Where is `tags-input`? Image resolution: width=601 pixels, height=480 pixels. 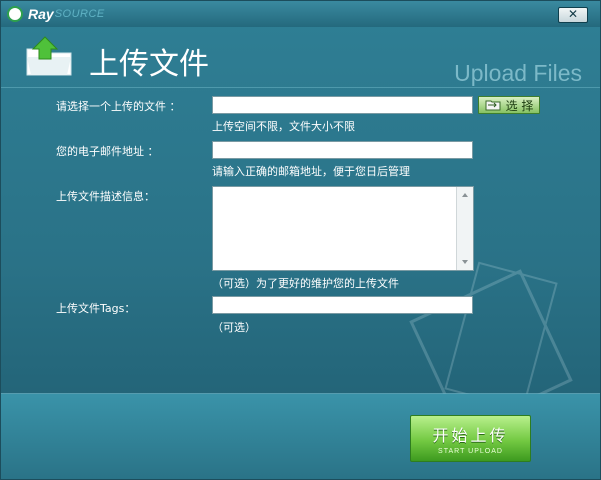
tags-input is located at coordinates (342, 305).